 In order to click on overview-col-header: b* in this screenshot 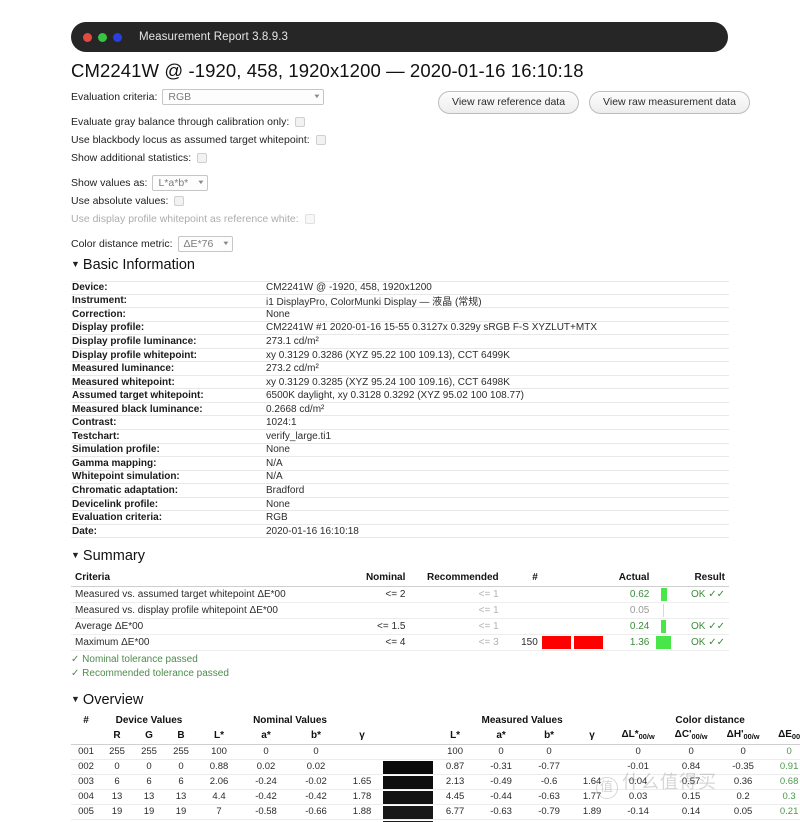, I will do `click(549, 736)`.